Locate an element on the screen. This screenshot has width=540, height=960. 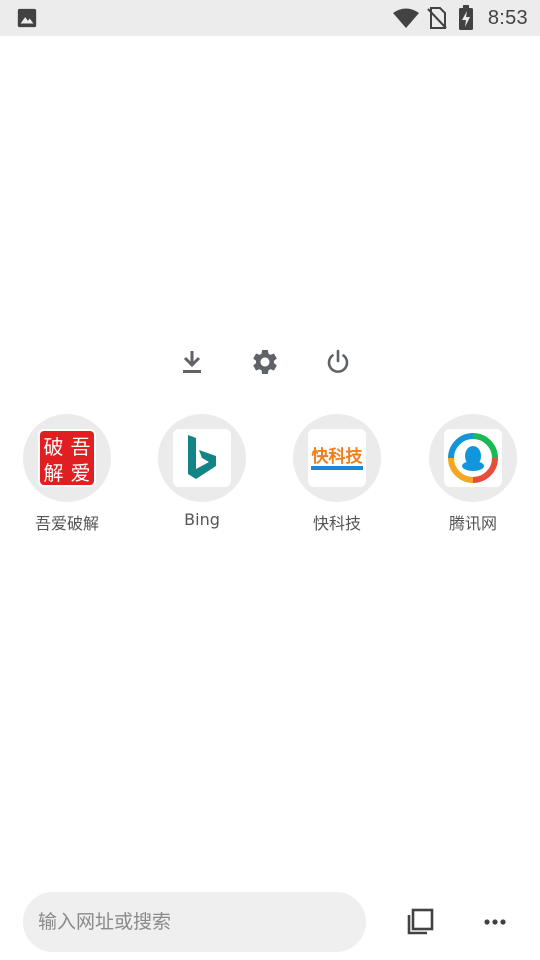
speed-dial-item-mydrivers: 快科技 快科技 is located at coordinates (337, 476).